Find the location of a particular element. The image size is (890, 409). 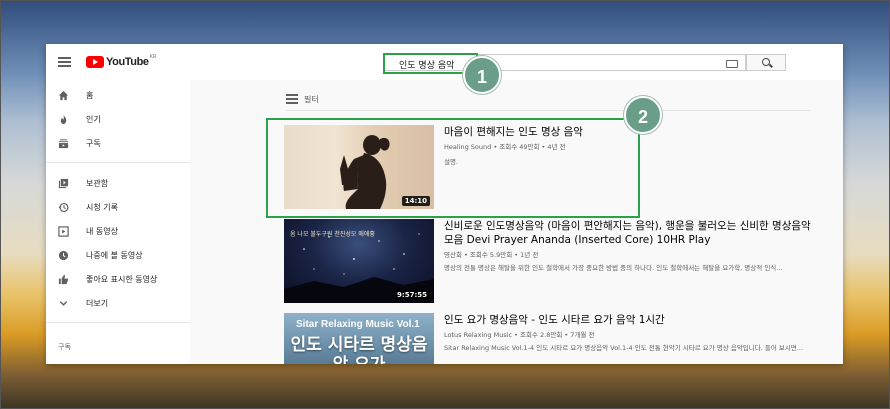

chevron-down-icon is located at coordinates (63, 303).